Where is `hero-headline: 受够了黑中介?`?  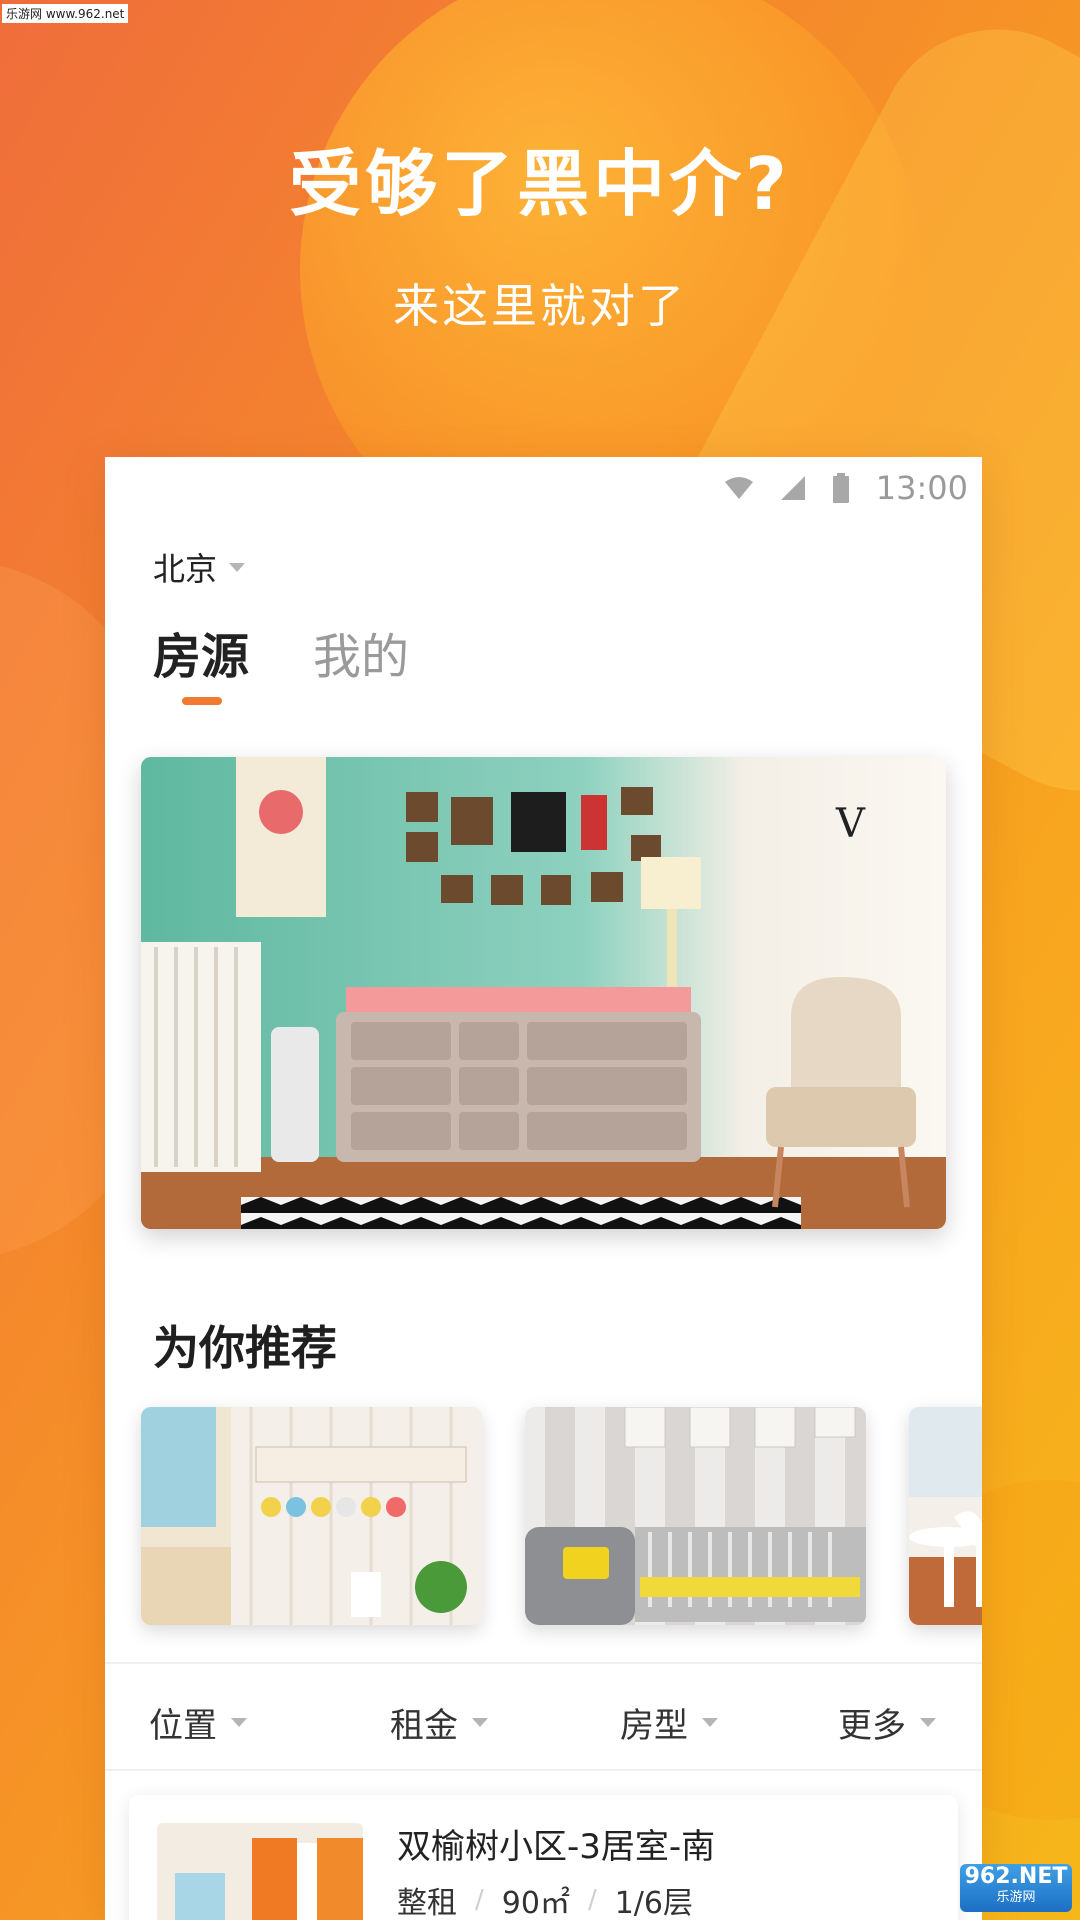
hero-headline: 受够了黑中介? is located at coordinates (540, 184).